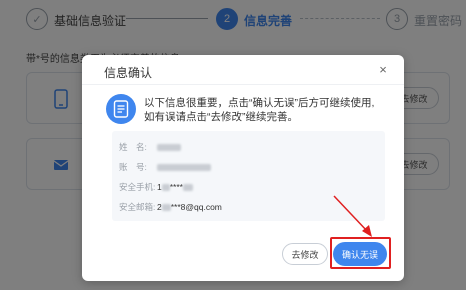 This screenshot has width=466, height=290. Describe the element at coordinates (383, 70) in the screenshot. I see `close-icon: ×` at that location.